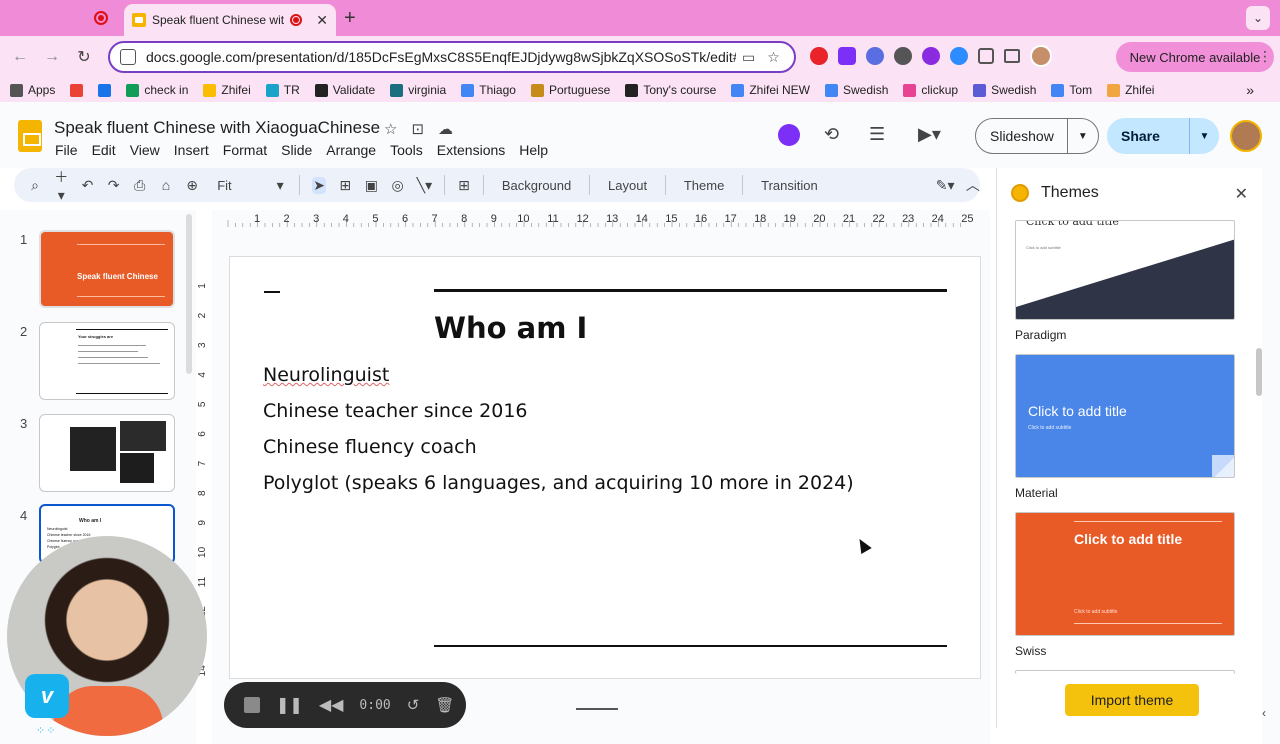 This screenshot has height=744, width=1280. I want to click on star-icon: ☆, so click(390, 129).